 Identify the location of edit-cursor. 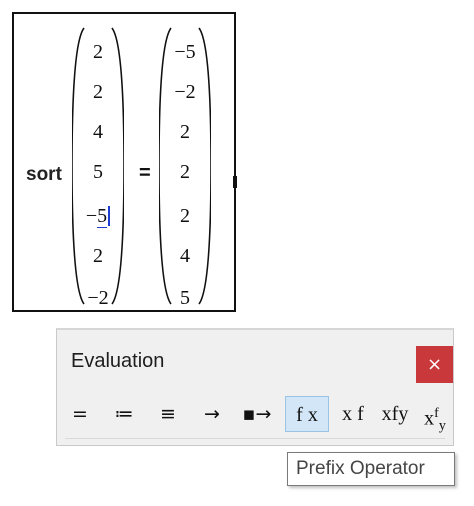
(109, 216).